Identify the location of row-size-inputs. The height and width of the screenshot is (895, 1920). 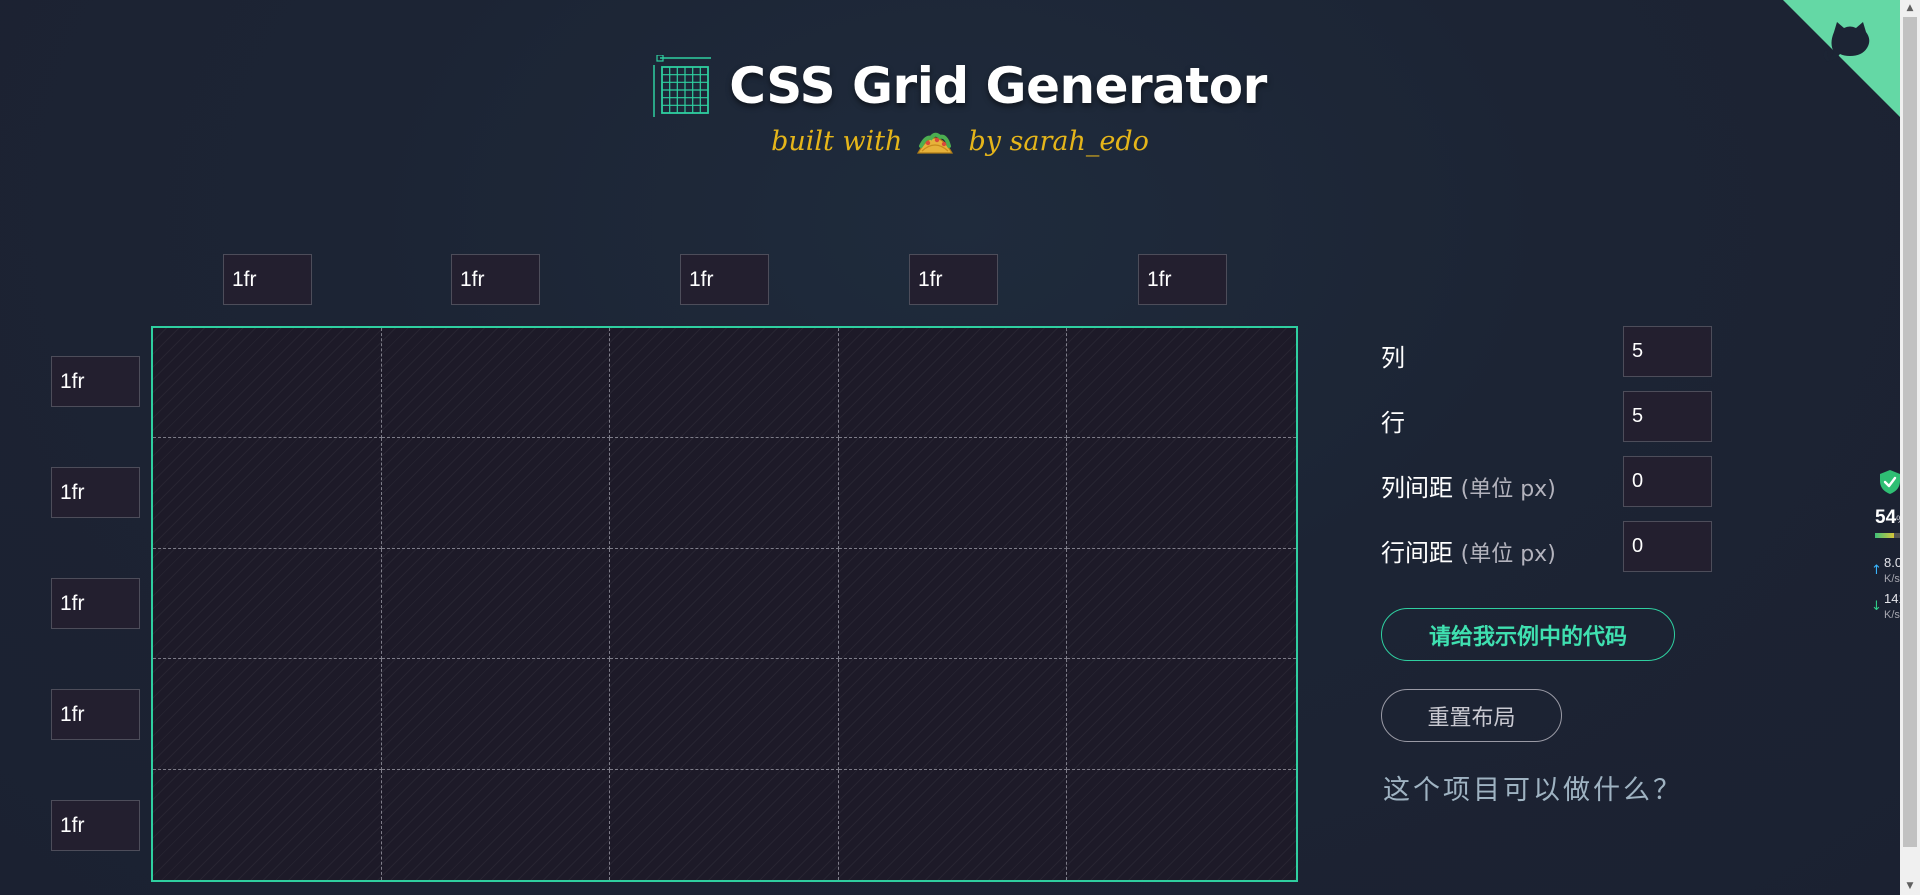
(95, 606).